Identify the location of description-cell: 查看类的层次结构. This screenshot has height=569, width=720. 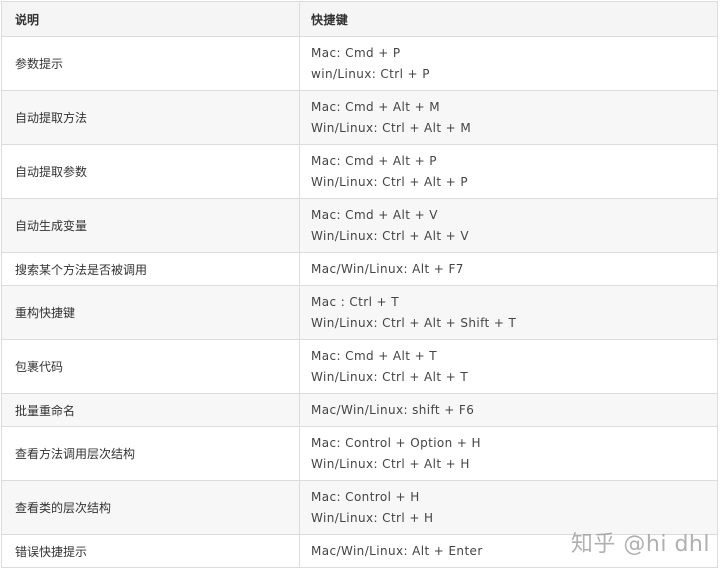
(151, 507).